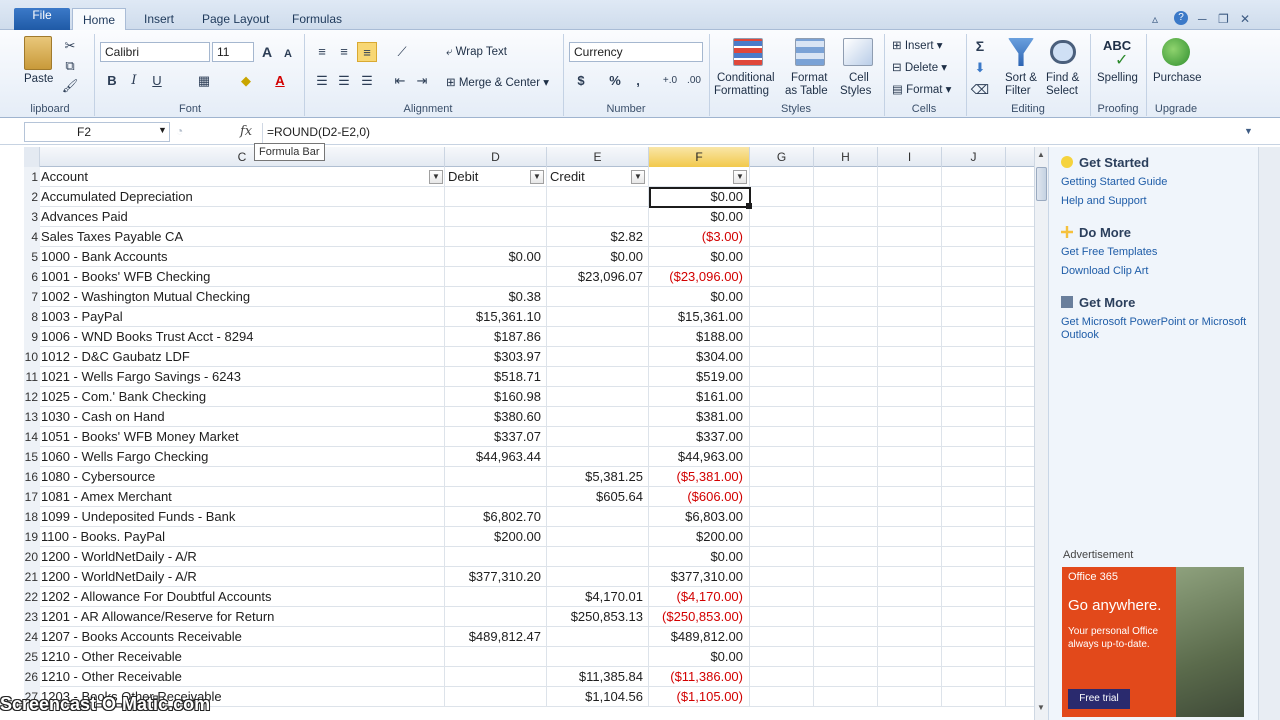 The height and width of the screenshot is (720, 1280). I want to click on column-header-h: H, so click(846, 157).